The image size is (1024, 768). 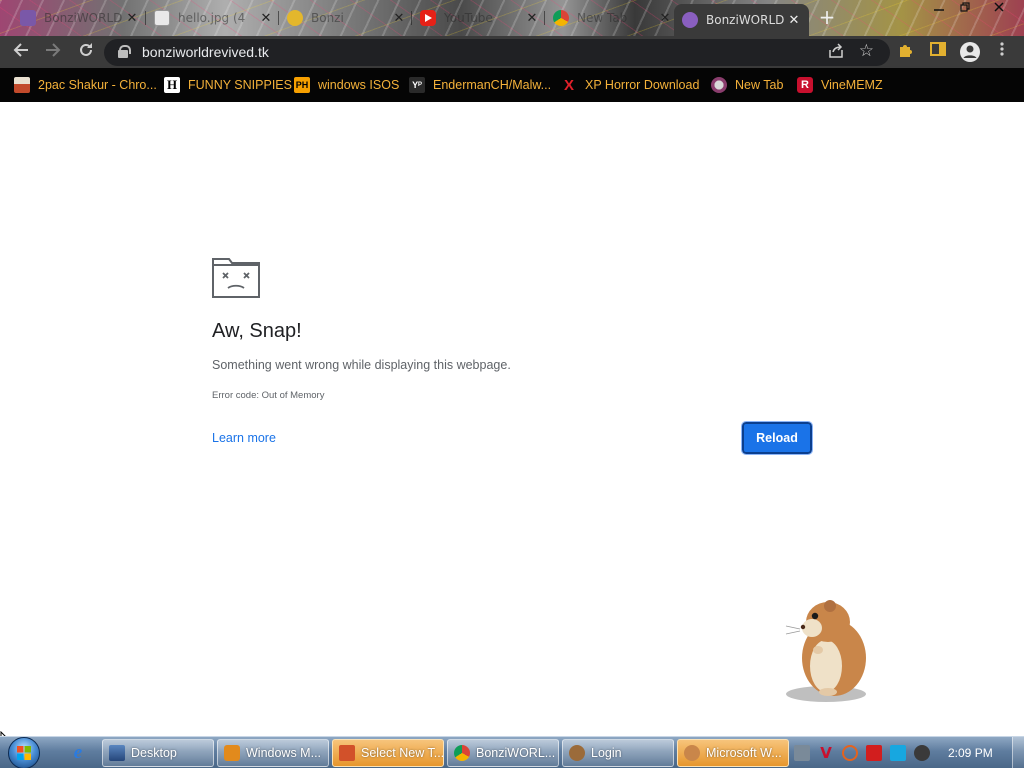 What do you see at coordinates (568, 85) in the screenshot?
I see `x-icon: X` at bounding box center [568, 85].